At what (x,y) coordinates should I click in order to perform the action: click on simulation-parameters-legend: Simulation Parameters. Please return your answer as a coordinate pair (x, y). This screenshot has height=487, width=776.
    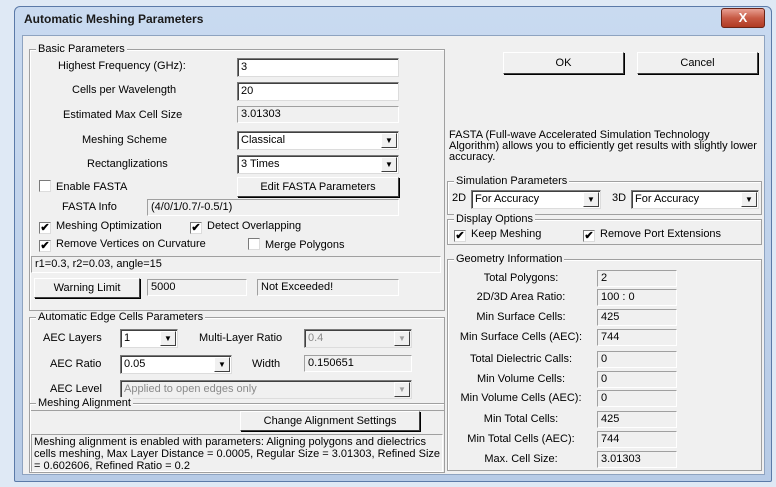
    Looking at the image, I should click on (512, 181).